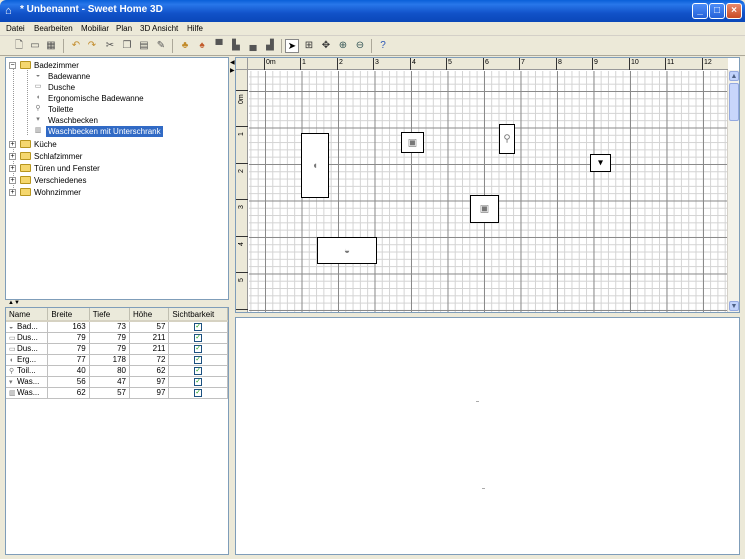  I want to click on tree-item-waschbecken: ▾ Waschbecken, so click(124, 120).